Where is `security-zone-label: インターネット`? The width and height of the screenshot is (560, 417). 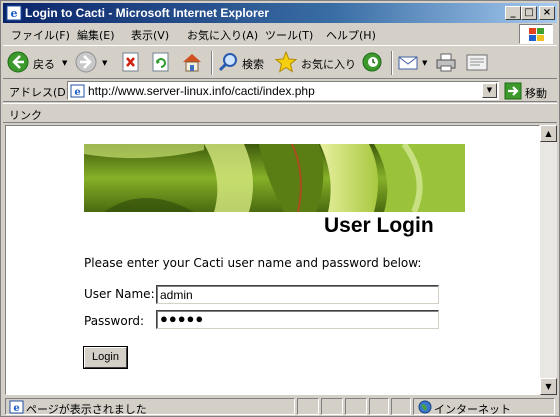
security-zone-label: インターネット is located at coordinates (472, 409).